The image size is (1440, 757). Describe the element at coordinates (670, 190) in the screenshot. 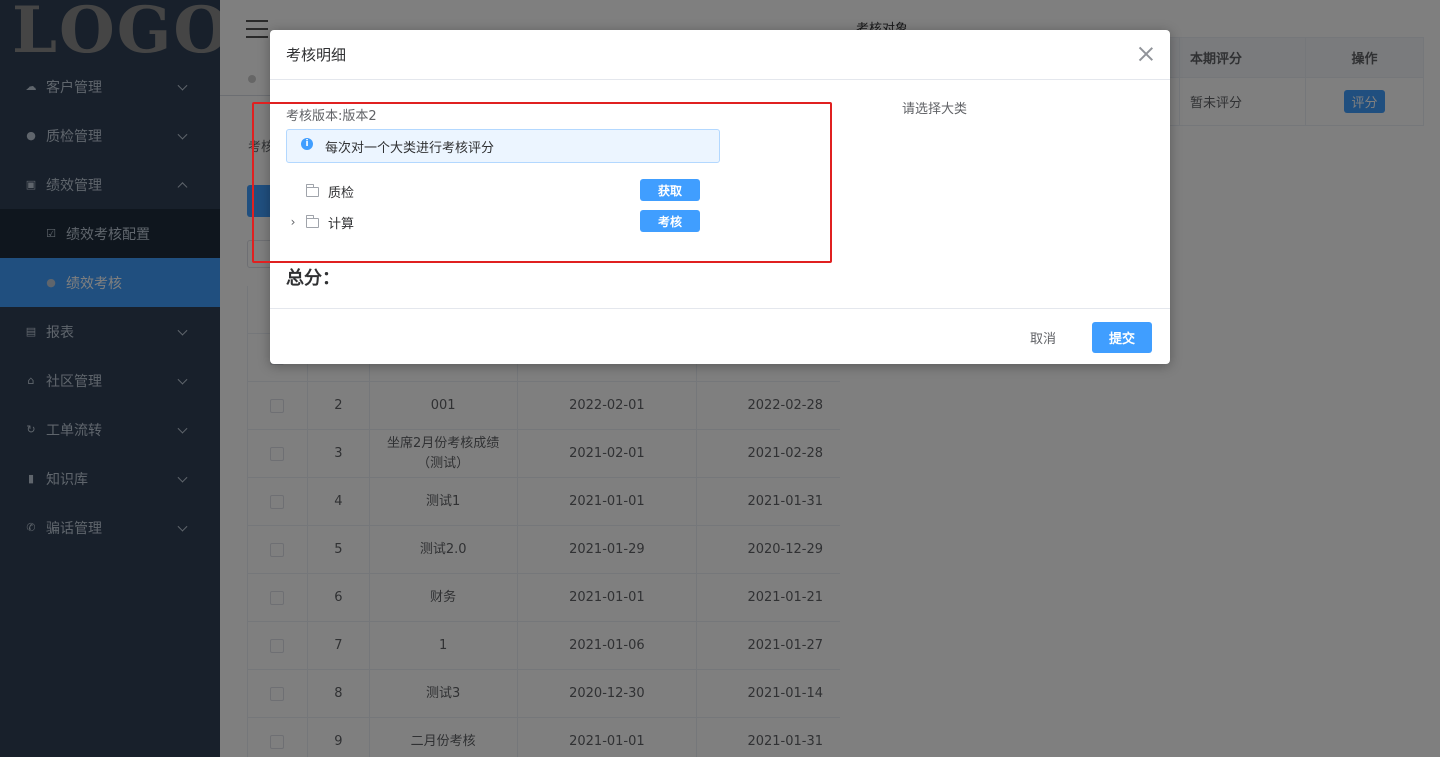

I see `fetch-button: 获取` at that location.